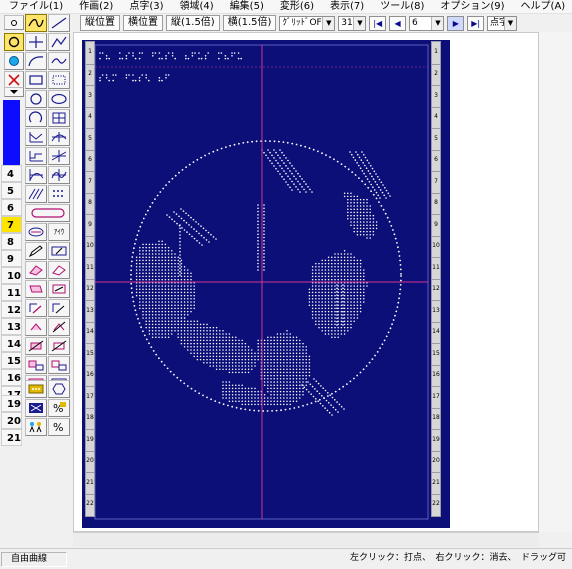 The image size is (572, 569). I want to click on mode-select: 点字 ▼, so click(502, 23).